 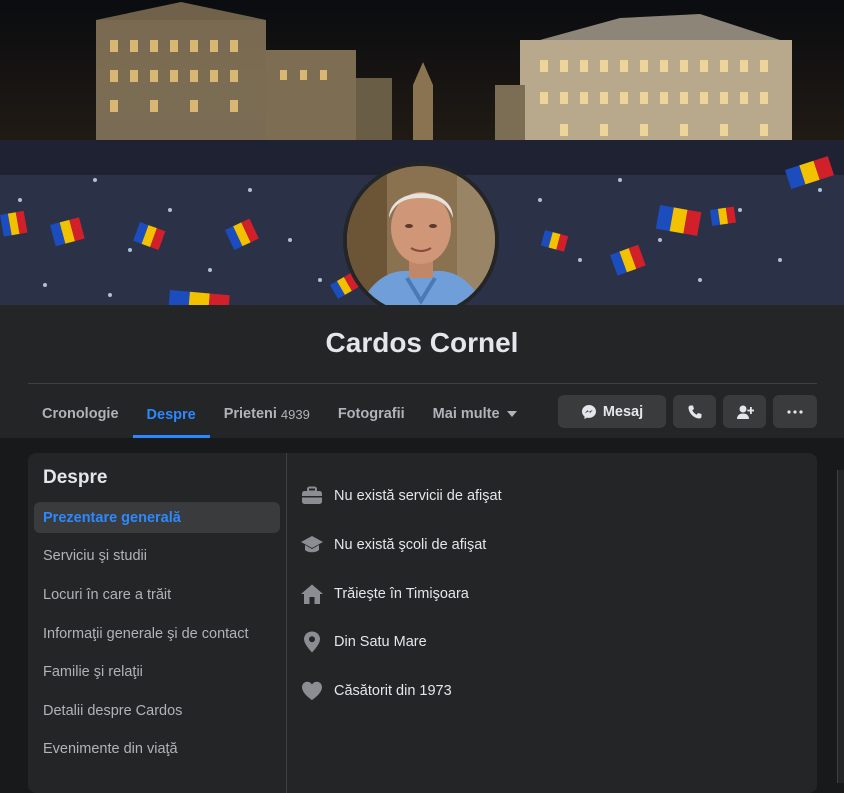 I want to click on caret-down-icon, so click(x=511, y=414).